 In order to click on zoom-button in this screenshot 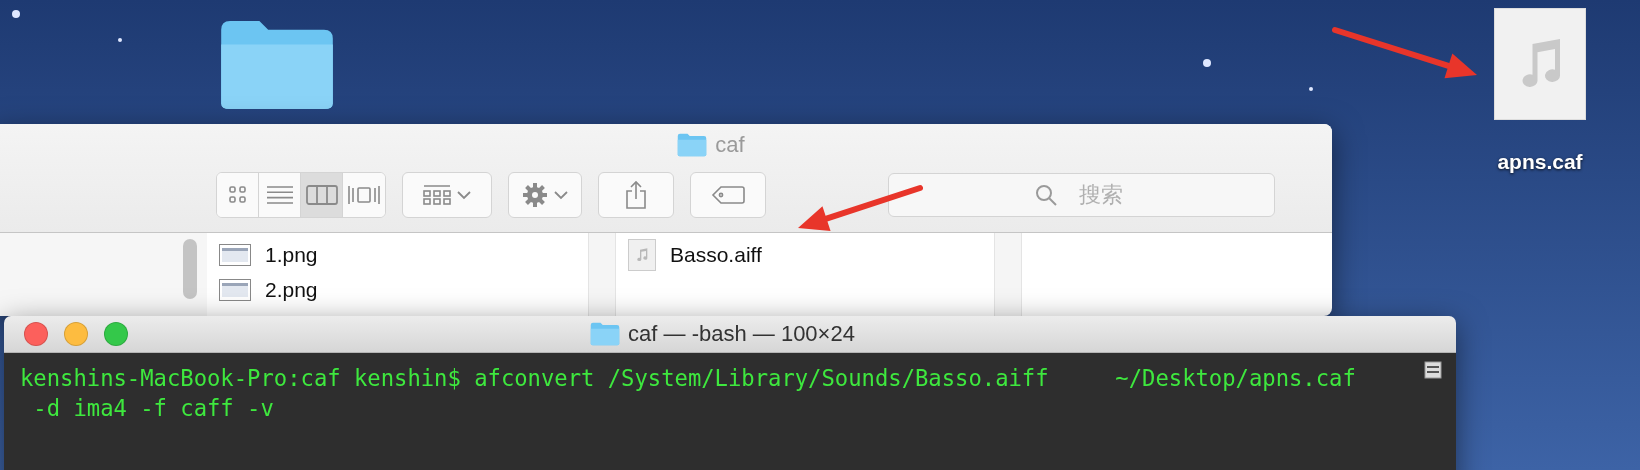, I will do `click(116, 334)`.